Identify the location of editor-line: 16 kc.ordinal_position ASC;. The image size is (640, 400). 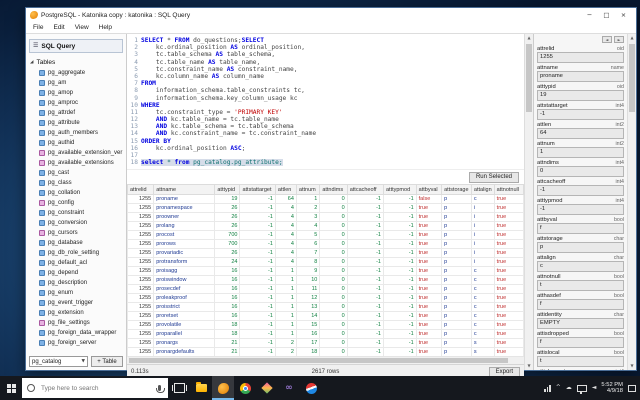
(325, 148).